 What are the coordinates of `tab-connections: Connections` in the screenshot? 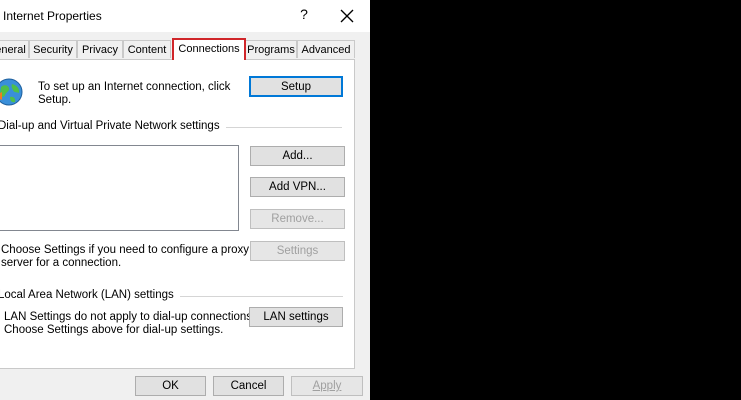 It's located at (209, 49).